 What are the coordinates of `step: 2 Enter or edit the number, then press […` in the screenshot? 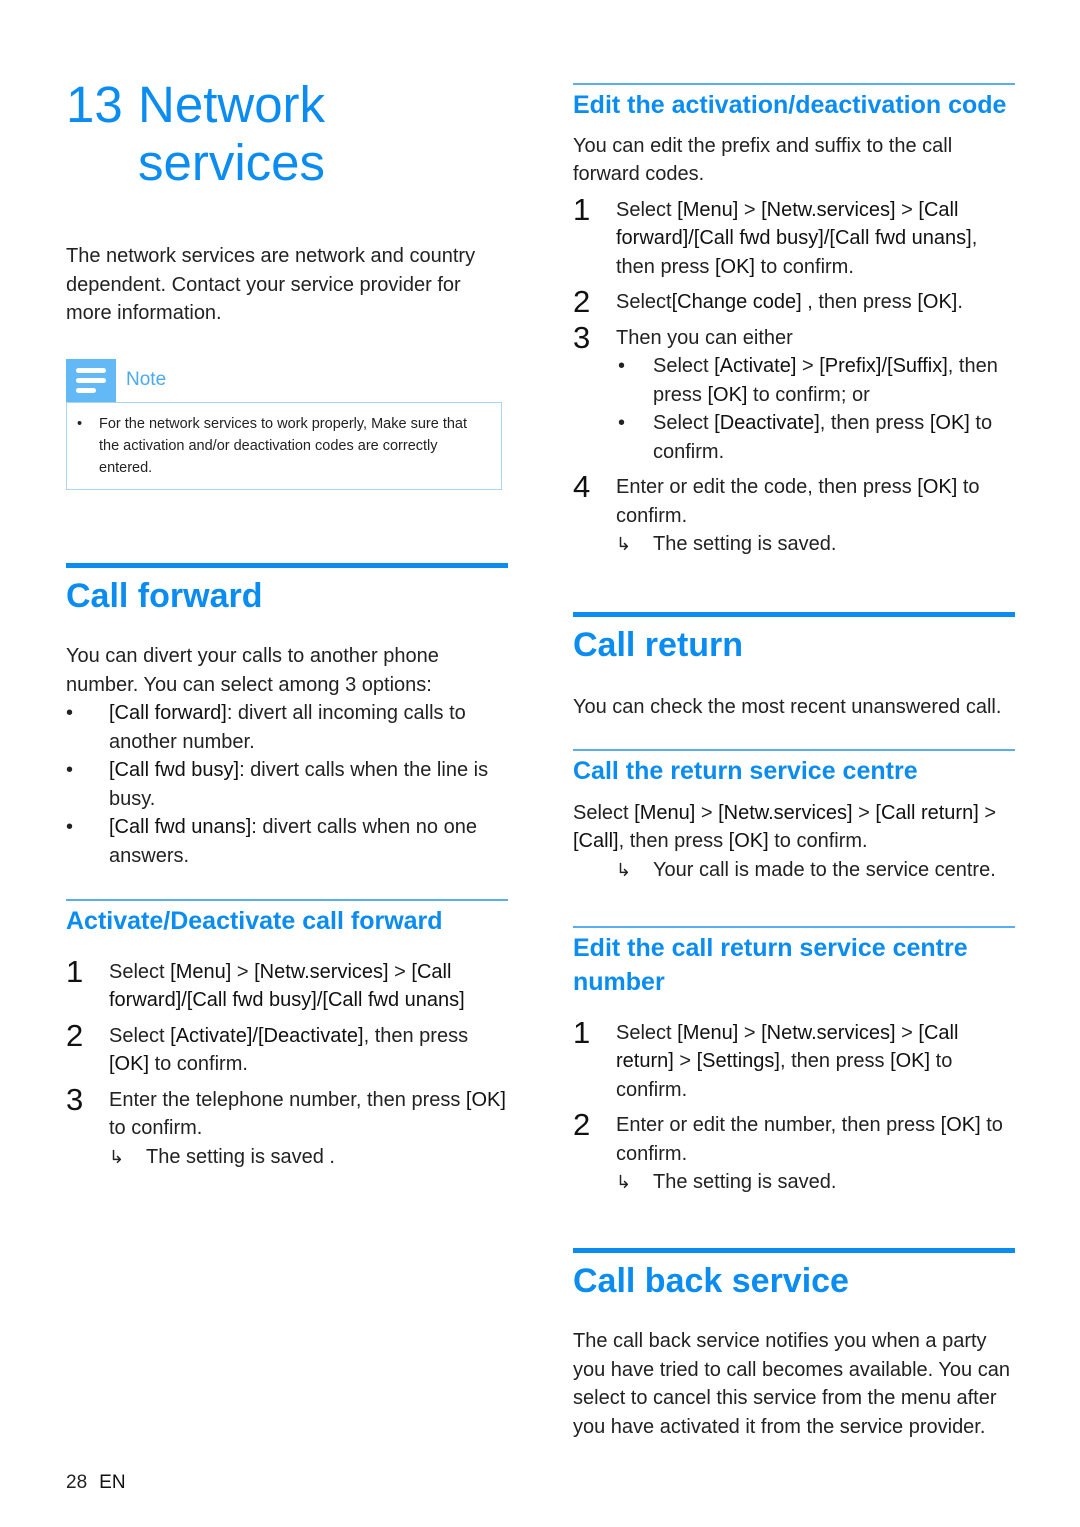 It's located at (794, 1152).